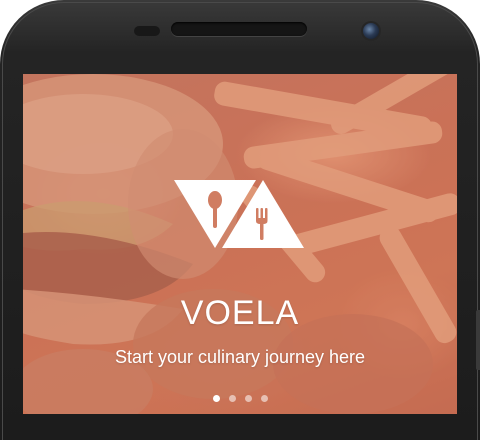  What do you see at coordinates (239, 214) in the screenshot?
I see `app-logo` at bounding box center [239, 214].